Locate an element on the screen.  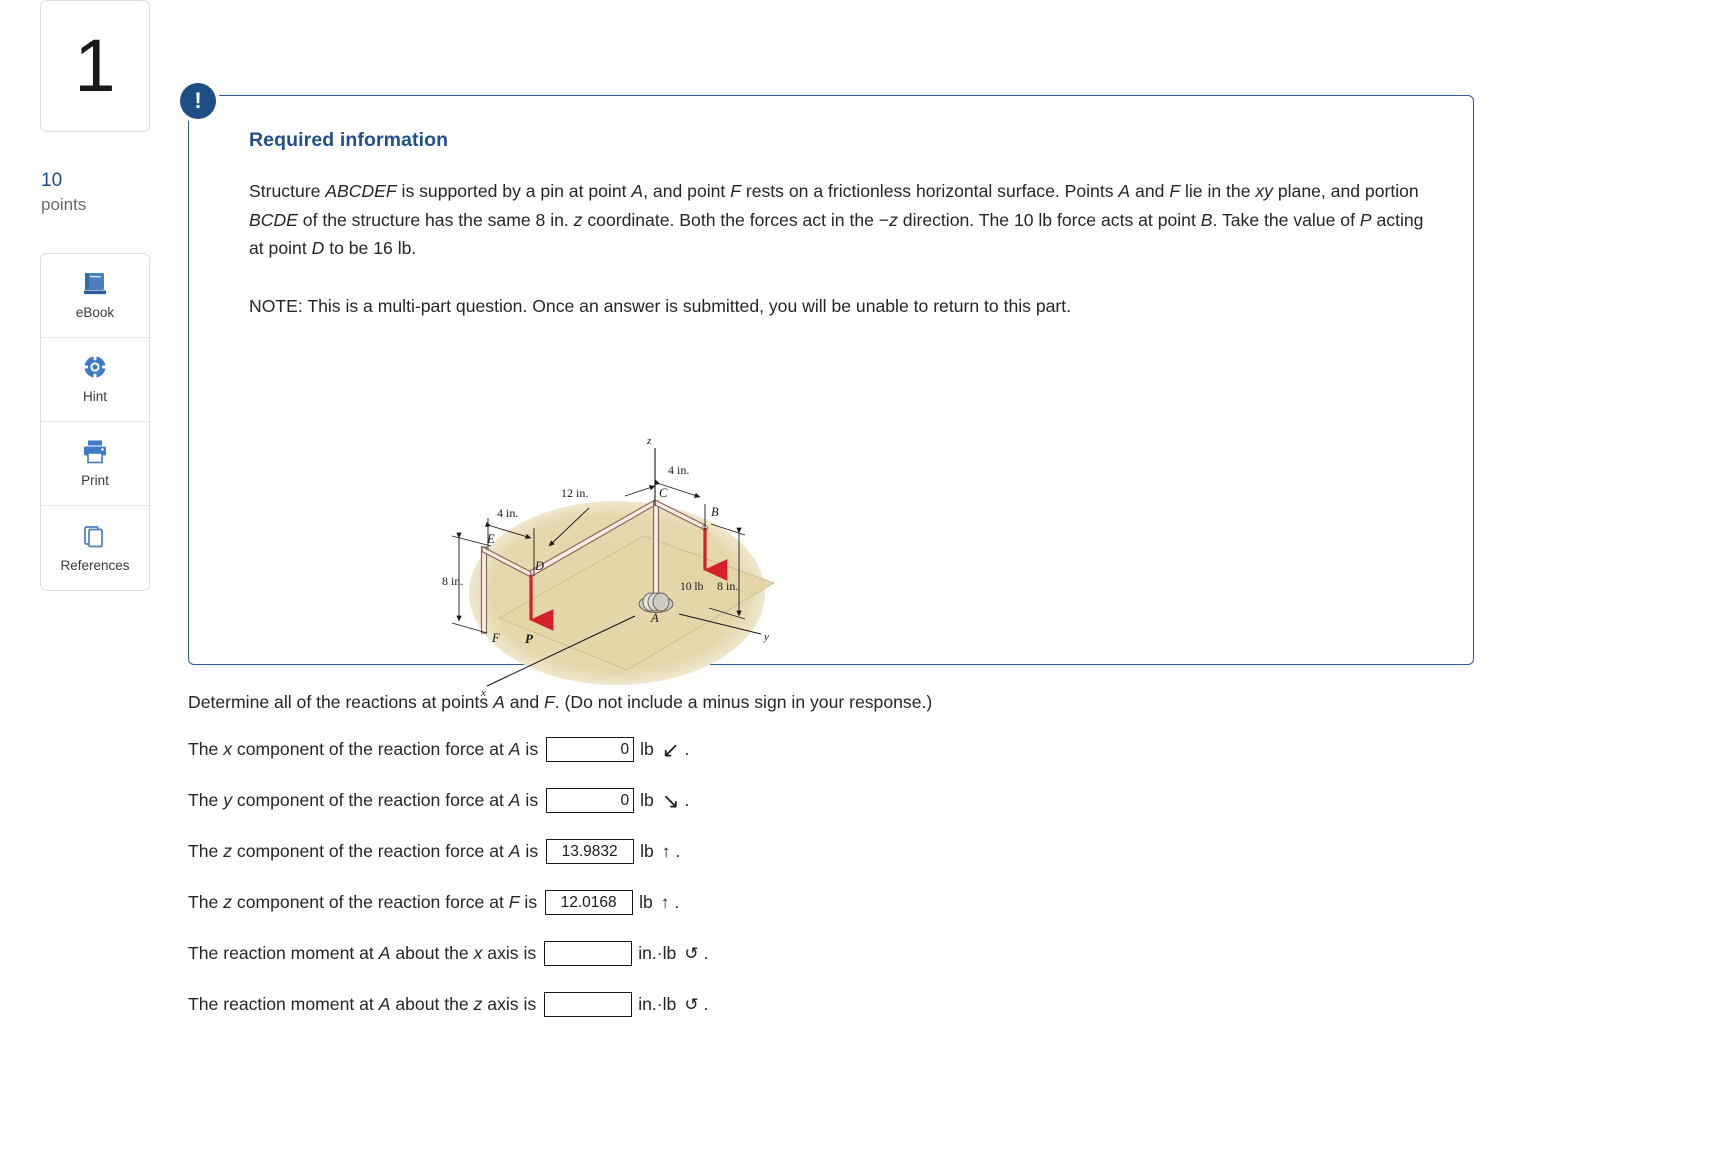
references-label: References is located at coordinates (95, 565).